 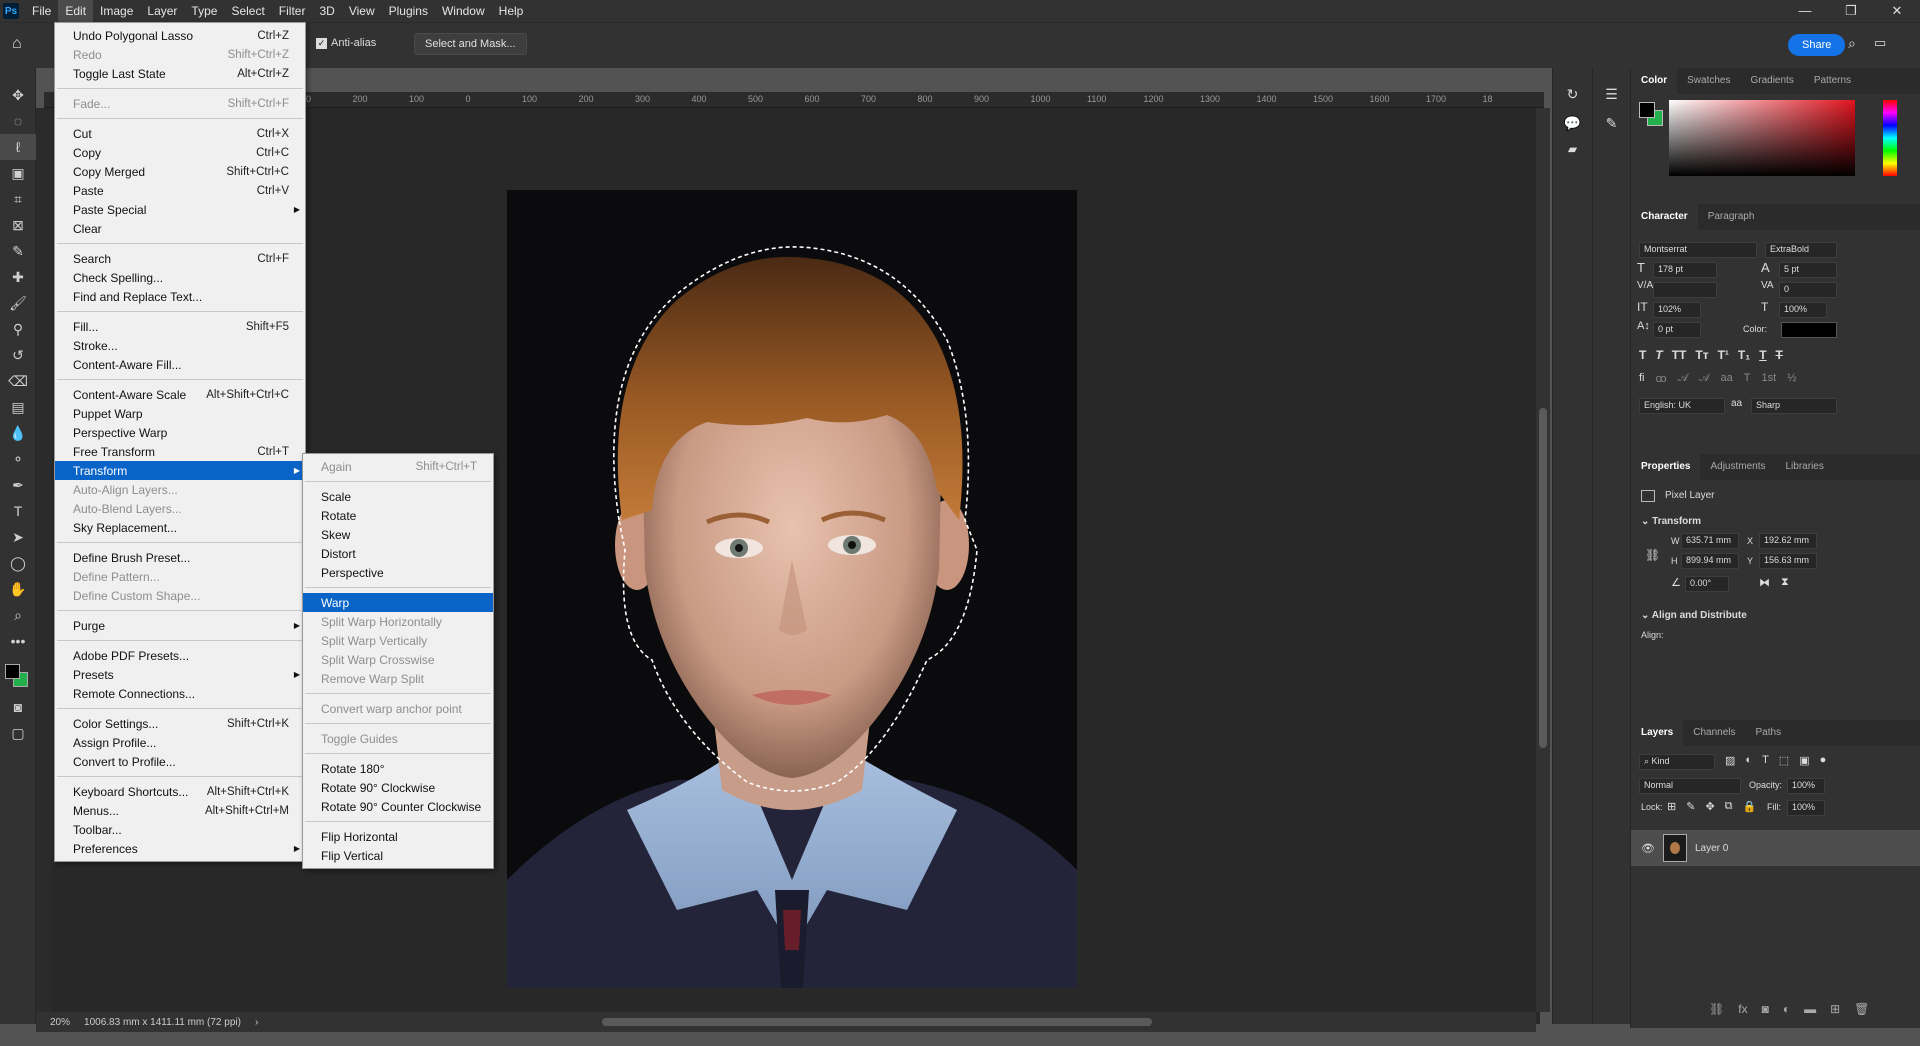 What do you see at coordinates (1748, 760) in the screenshot?
I see `filter-adjustment-icon: ◐` at bounding box center [1748, 760].